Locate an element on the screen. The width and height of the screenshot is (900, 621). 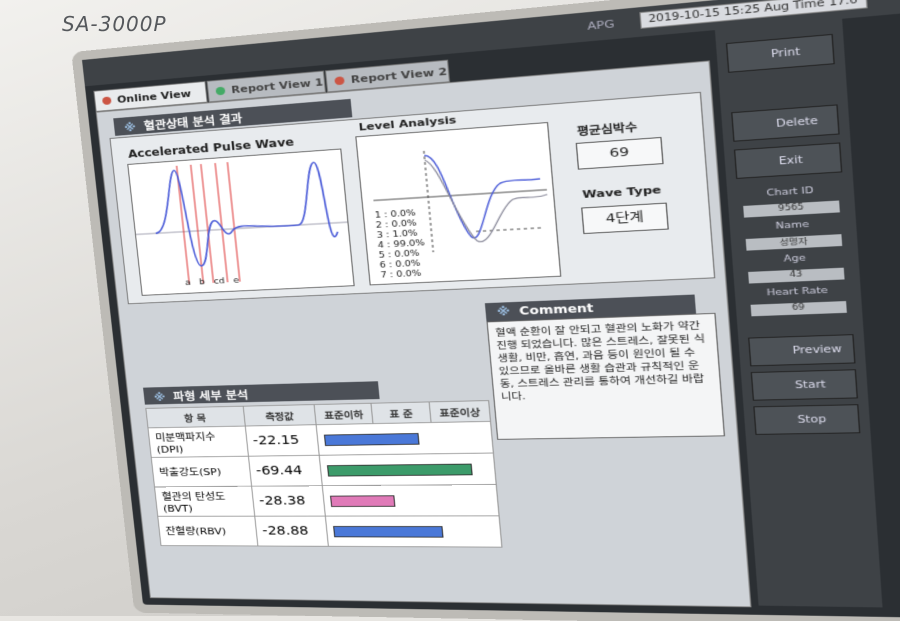
marker-b: b is located at coordinates (202, 282).